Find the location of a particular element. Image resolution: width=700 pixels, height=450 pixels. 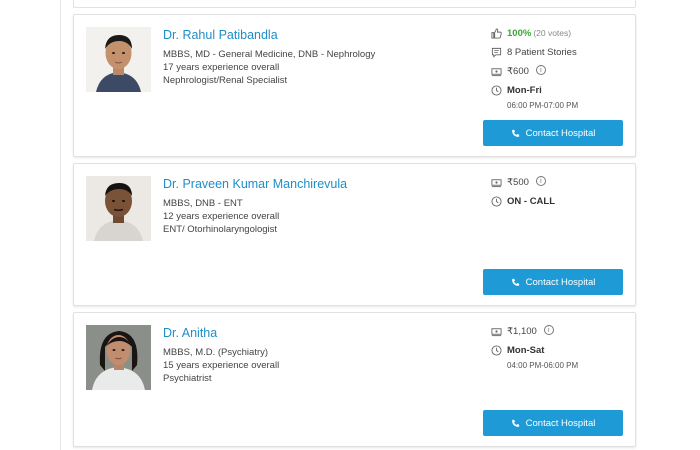

doctor-experience: 17 years experience overall is located at coordinates (221, 67).